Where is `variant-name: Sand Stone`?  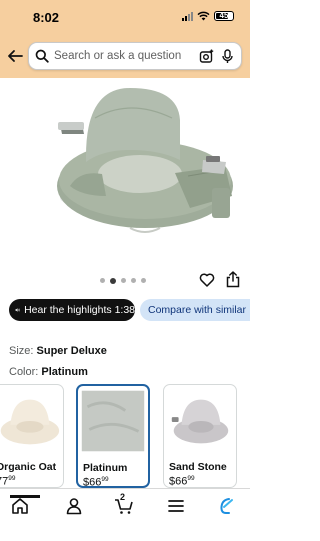
variant-name: Sand Stone is located at coordinates (198, 467).